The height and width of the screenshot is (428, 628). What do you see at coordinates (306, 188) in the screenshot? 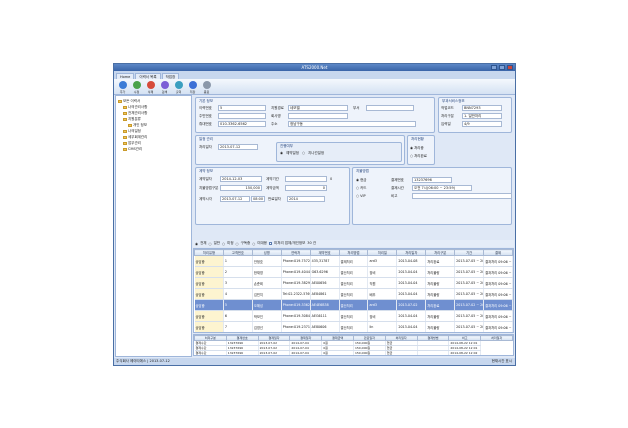
I see `amount-field: 0` at bounding box center [306, 188].